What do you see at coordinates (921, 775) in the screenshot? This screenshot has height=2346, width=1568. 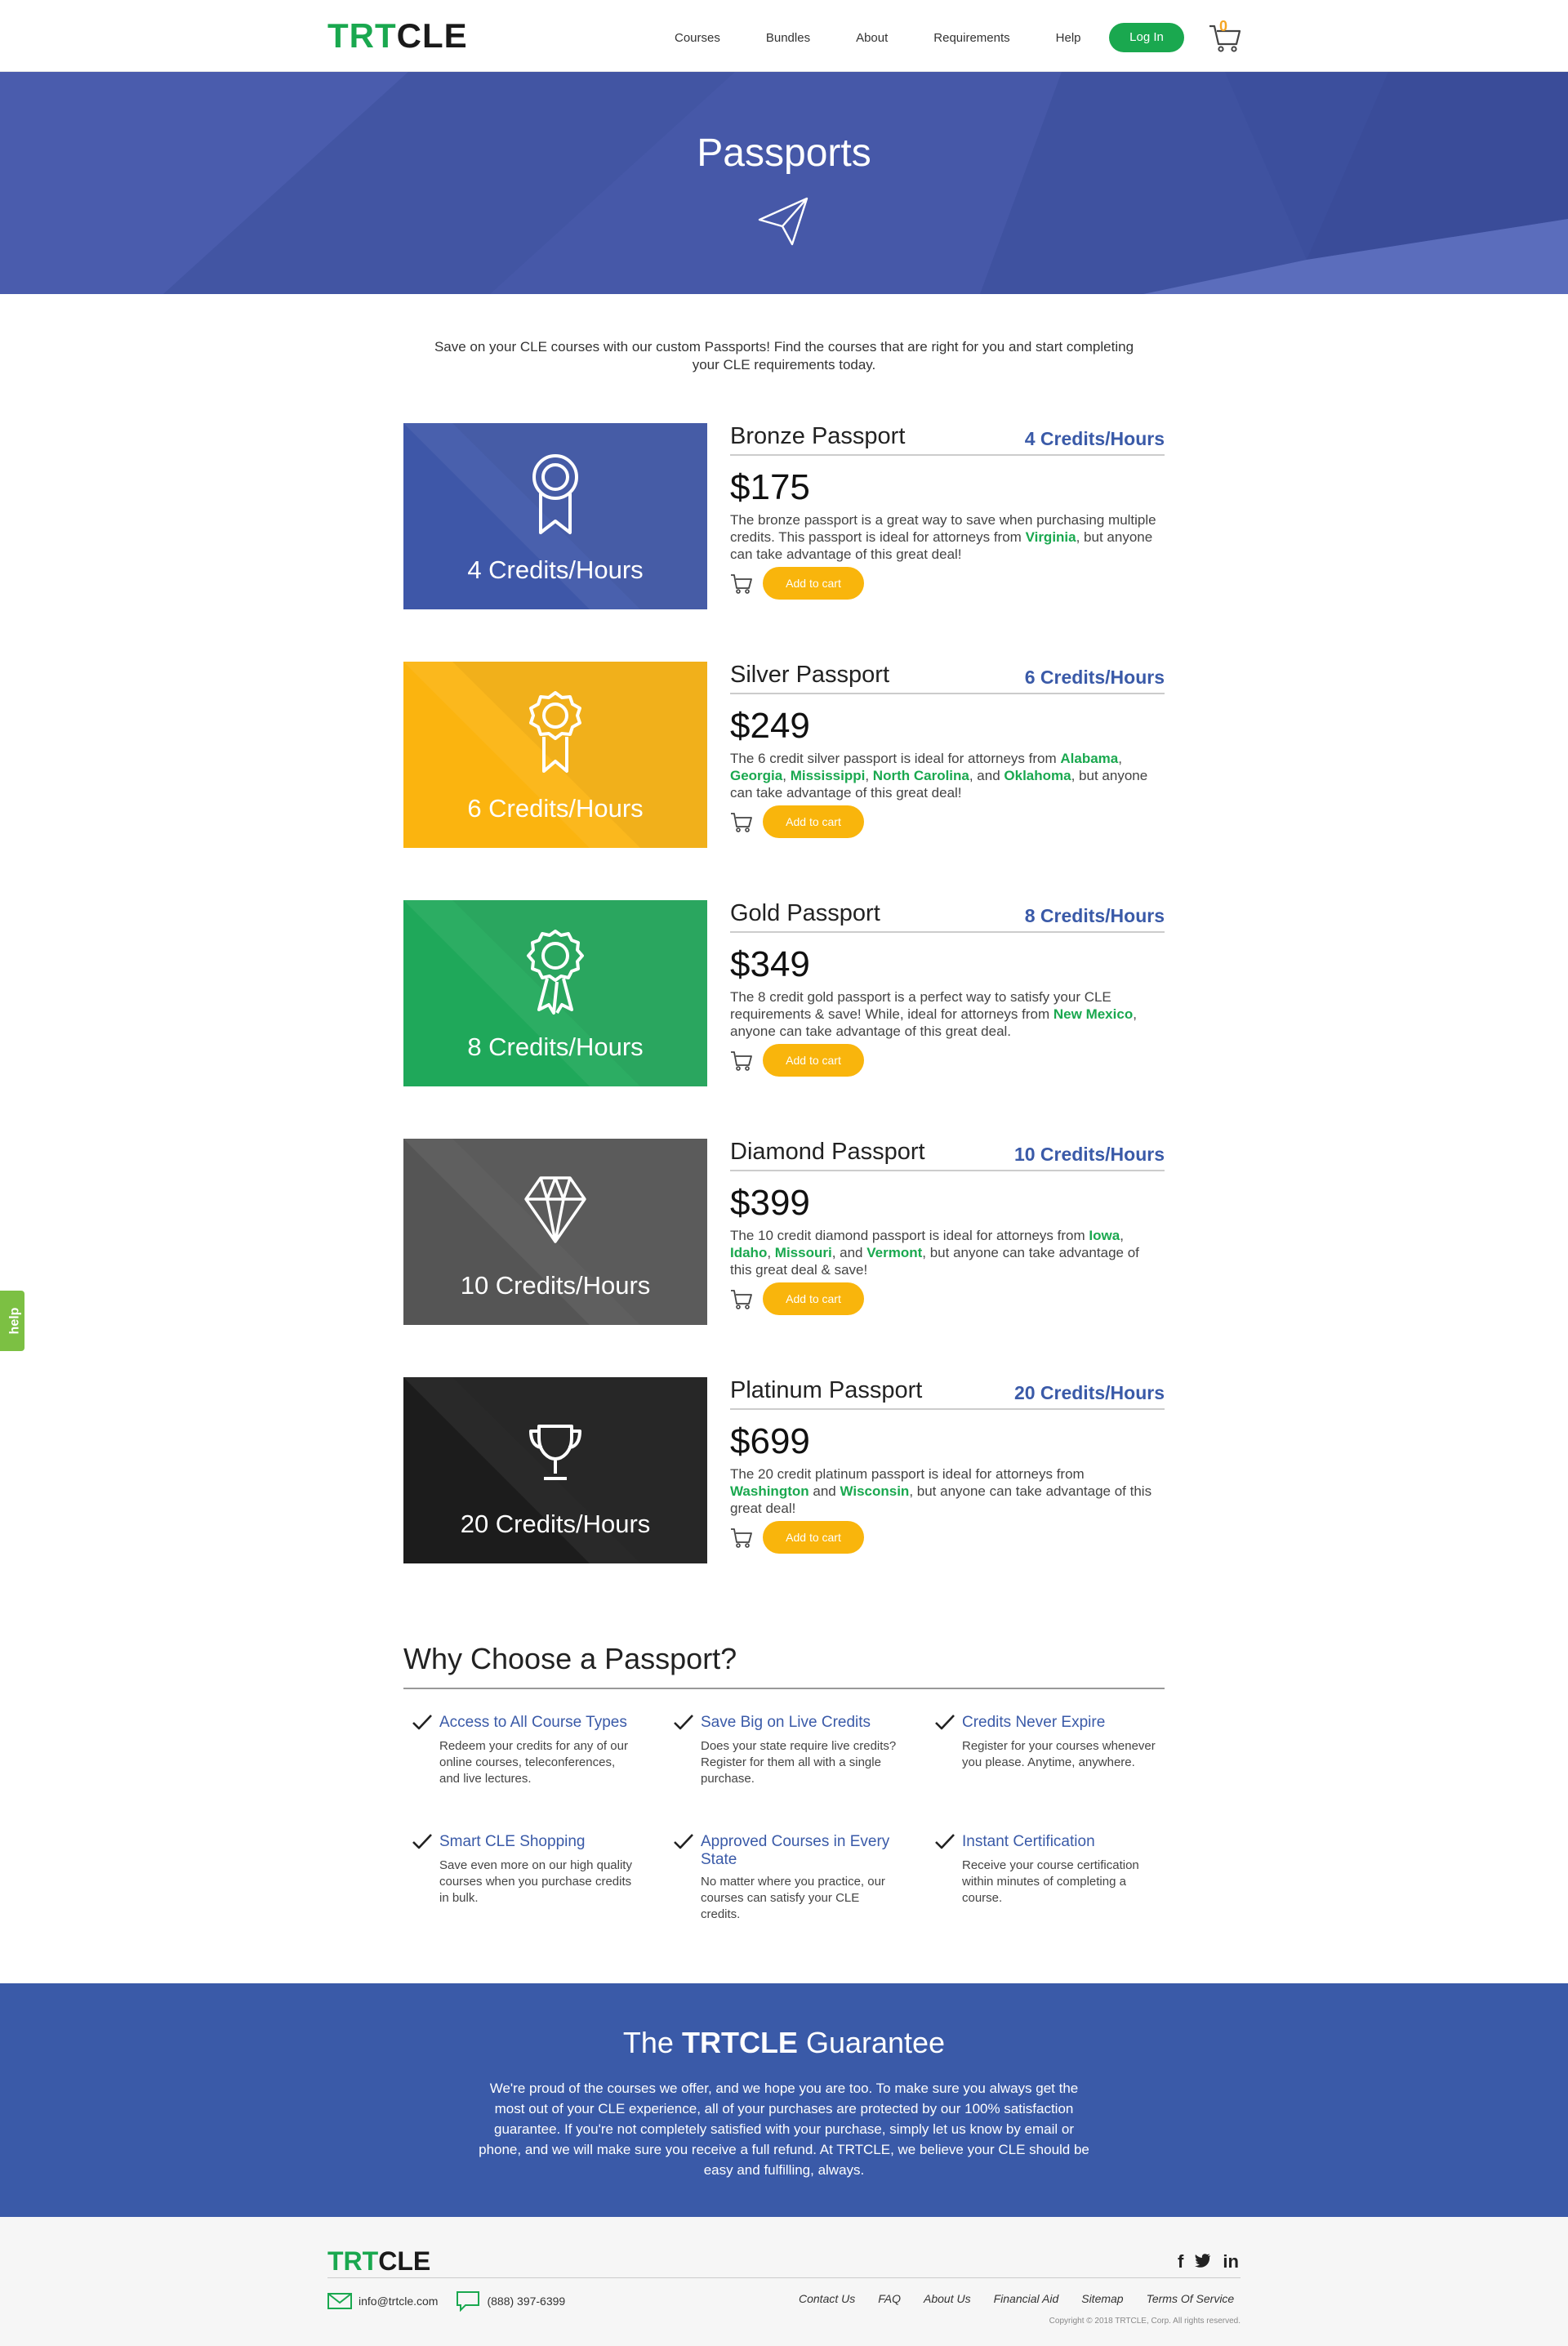 I see `state-link: North Carolina` at bounding box center [921, 775].